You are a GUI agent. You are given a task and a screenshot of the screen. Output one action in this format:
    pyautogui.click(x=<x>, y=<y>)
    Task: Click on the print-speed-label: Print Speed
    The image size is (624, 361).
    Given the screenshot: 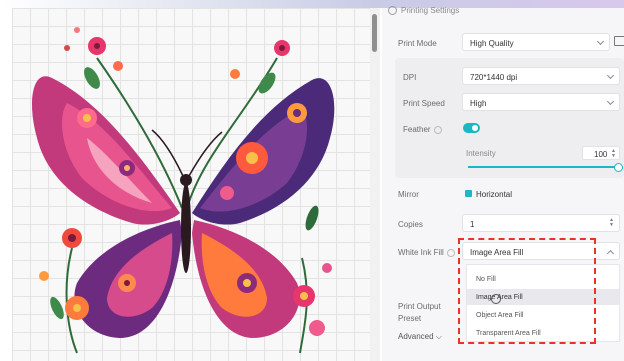 What is the action you would take?
    pyautogui.click(x=424, y=103)
    